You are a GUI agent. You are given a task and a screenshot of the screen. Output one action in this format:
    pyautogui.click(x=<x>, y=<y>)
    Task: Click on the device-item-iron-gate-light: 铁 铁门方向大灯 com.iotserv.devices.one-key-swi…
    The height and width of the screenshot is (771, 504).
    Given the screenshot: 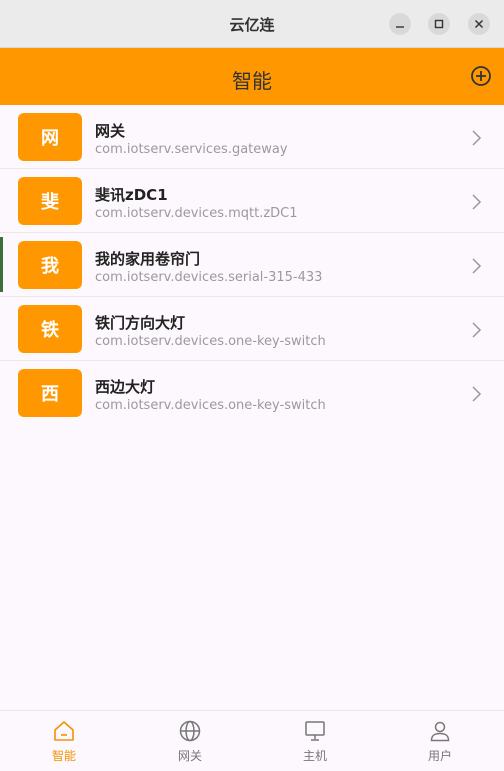 What is the action you would take?
    pyautogui.click(x=252, y=329)
    